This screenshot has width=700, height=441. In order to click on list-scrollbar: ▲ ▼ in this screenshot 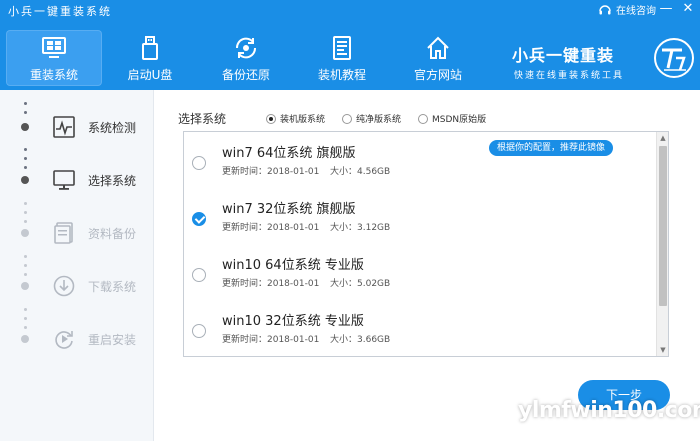, I will do `click(662, 244)`.